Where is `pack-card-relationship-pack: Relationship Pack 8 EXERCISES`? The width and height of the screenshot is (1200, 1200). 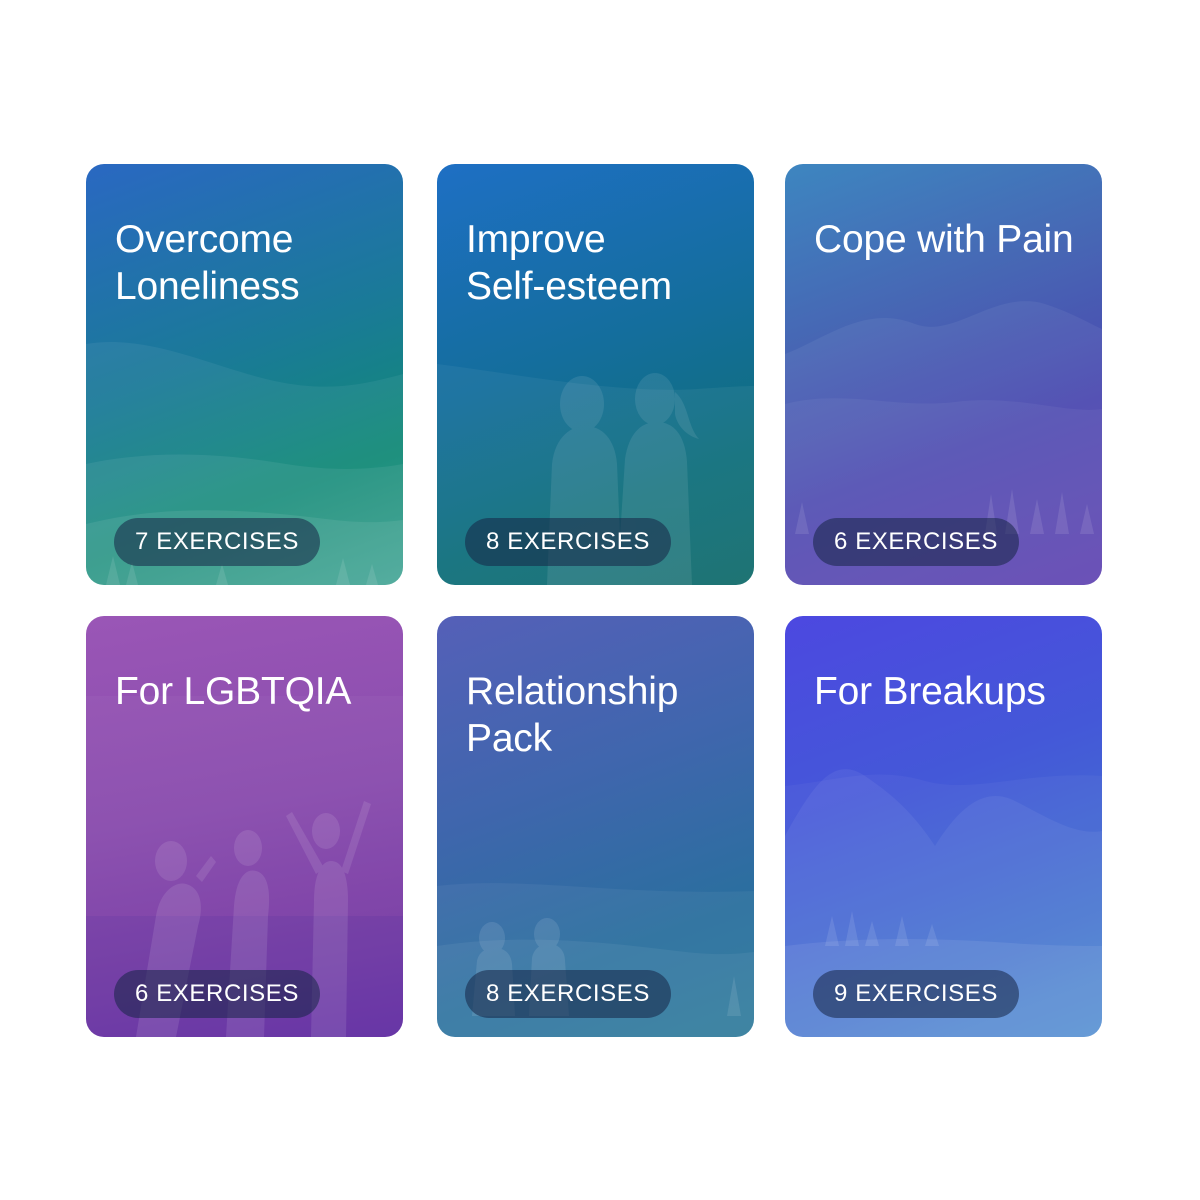 pack-card-relationship-pack: Relationship Pack 8 EXERCISES is located at coordinates (595, 826).